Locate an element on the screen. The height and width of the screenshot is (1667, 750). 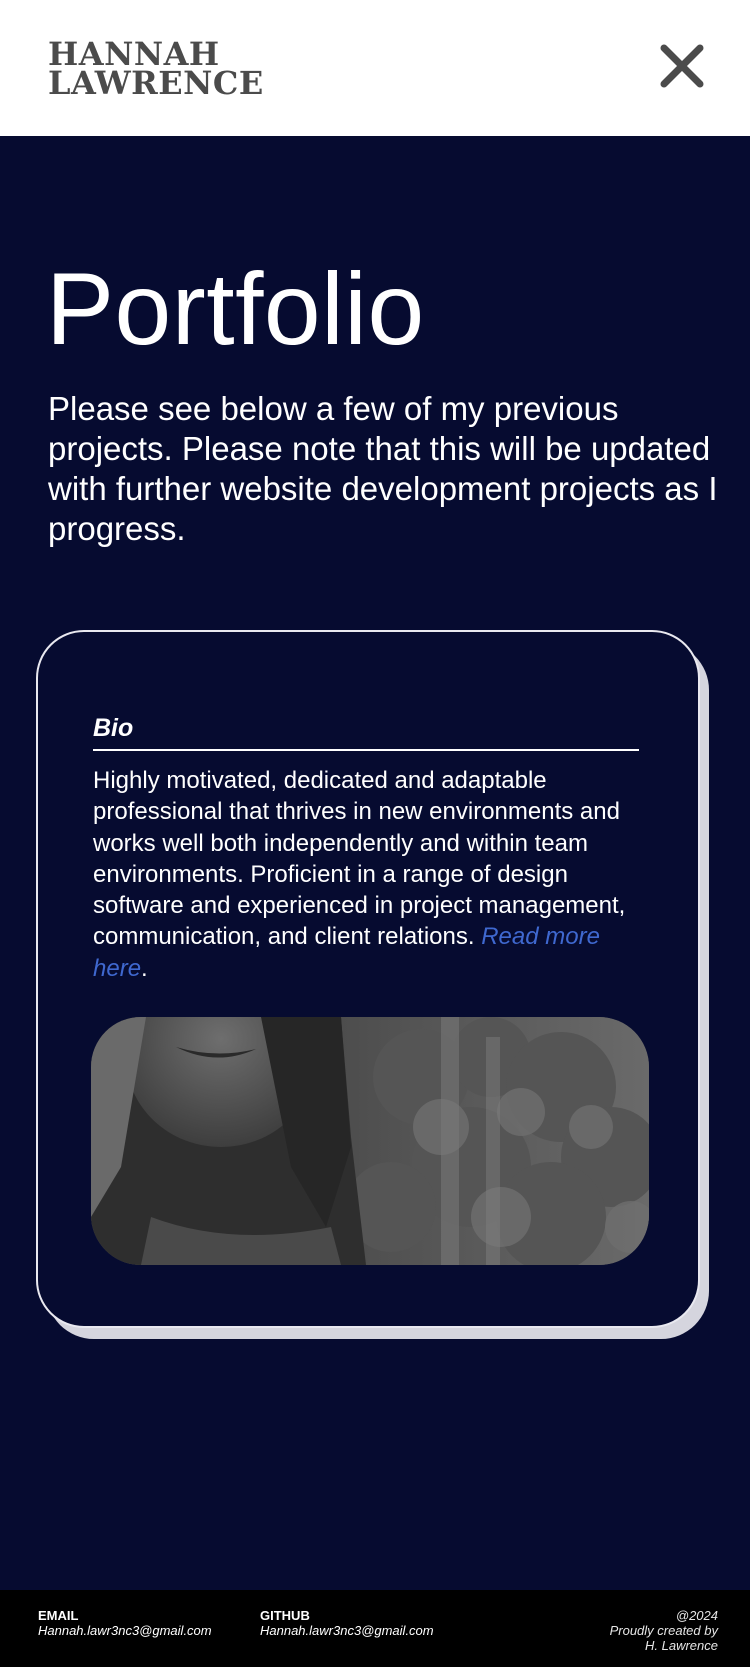
credit-line-1: Proudly created by is located at coordinates (663, 1630).